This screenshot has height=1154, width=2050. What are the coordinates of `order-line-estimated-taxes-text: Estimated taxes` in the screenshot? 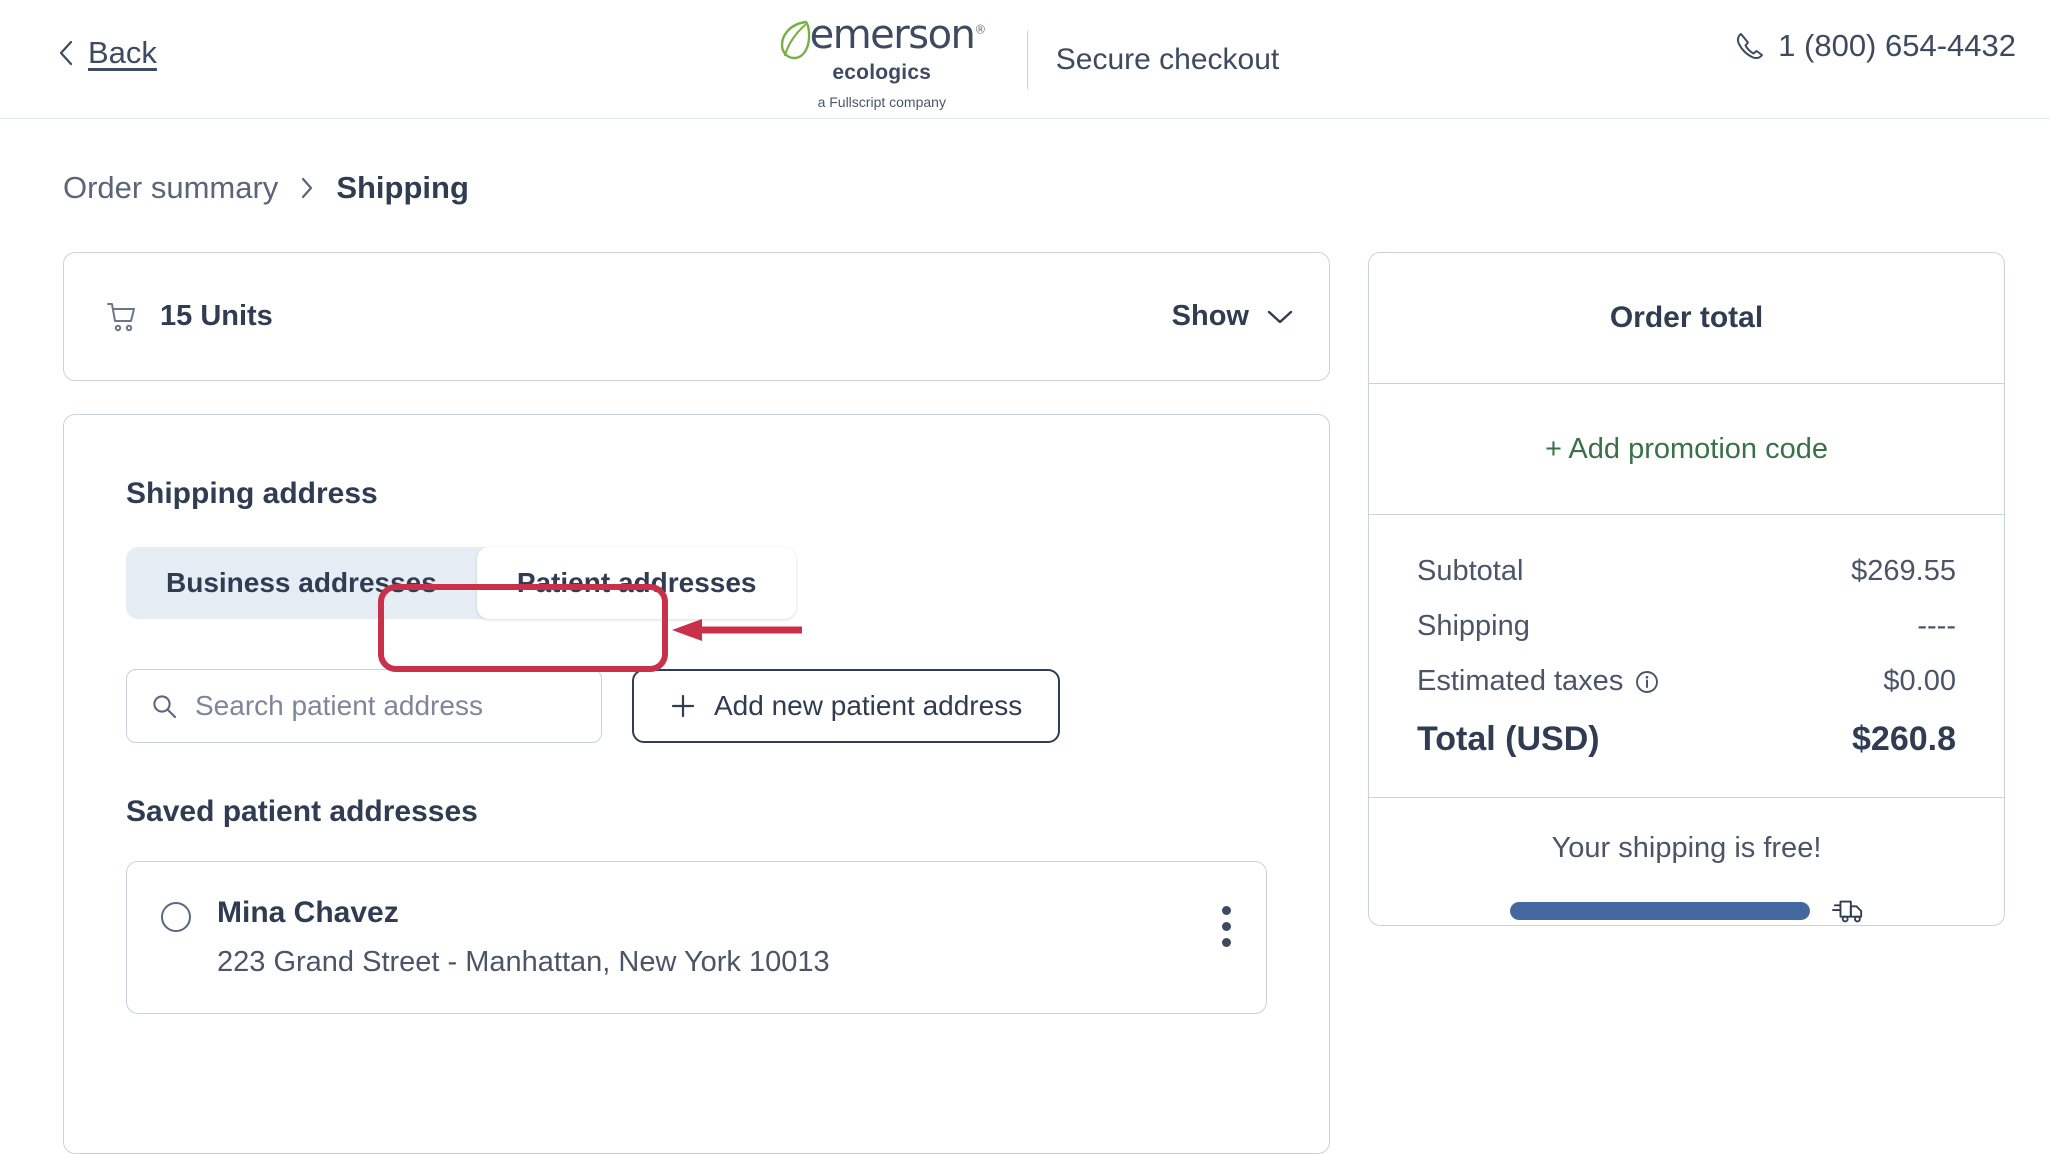 It's located at (1520, 681).